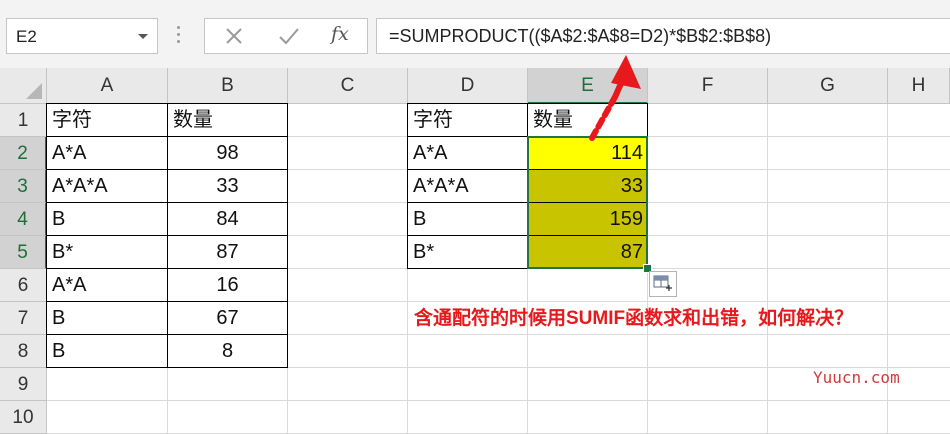 The image size is (950, 434). Describe the element at coordinates (82, 36) in the screenshot. I see `name-box: E2` at that location.